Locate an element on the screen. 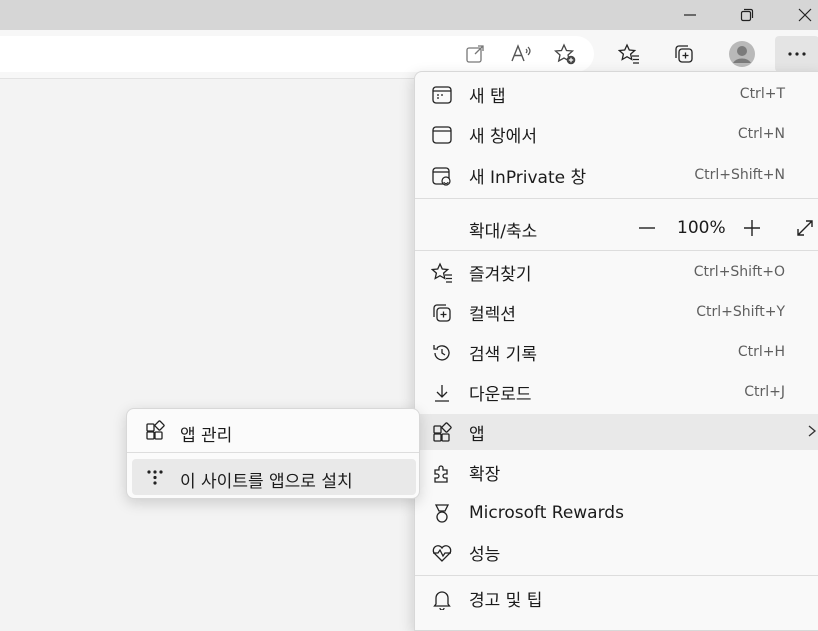 This screenshot has height=631, width=818. menu-item-shortcut: Ctrl+N is located at coordinates (761, 134).